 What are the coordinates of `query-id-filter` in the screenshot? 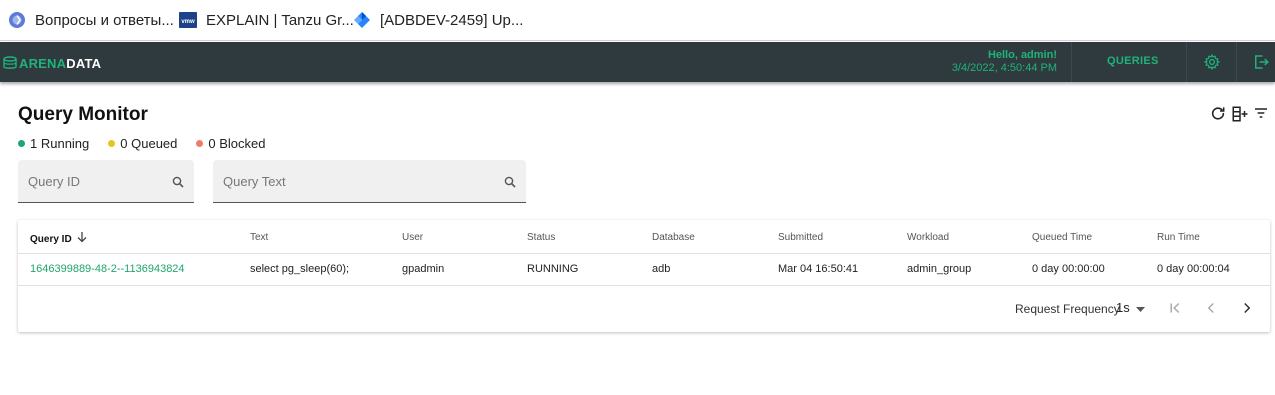 It's located at (106, 181).